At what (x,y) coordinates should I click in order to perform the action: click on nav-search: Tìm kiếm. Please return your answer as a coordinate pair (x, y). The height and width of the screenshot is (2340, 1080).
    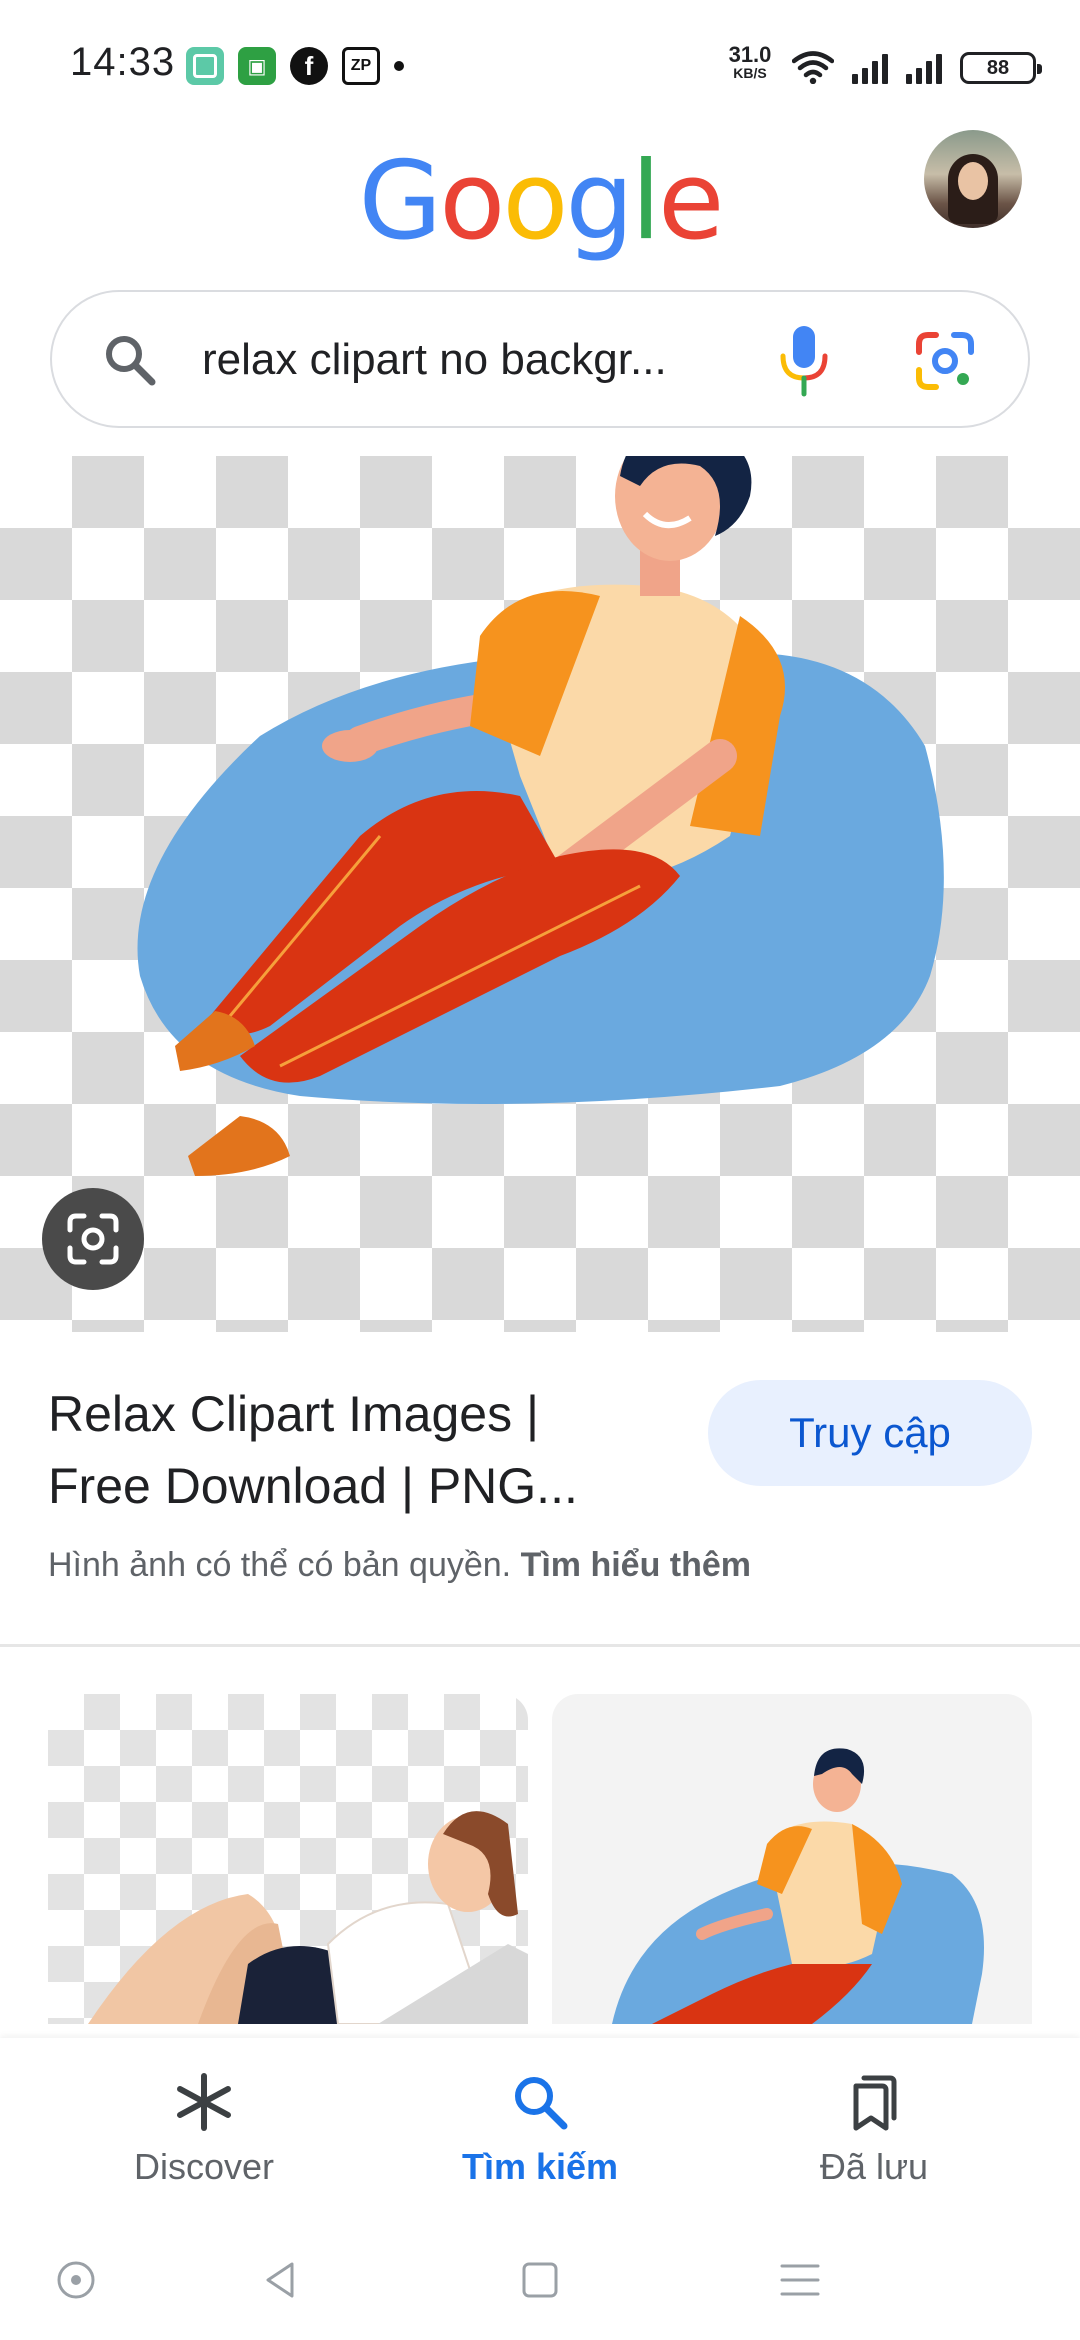
    Looking at the image, I should click on (540, 2125).